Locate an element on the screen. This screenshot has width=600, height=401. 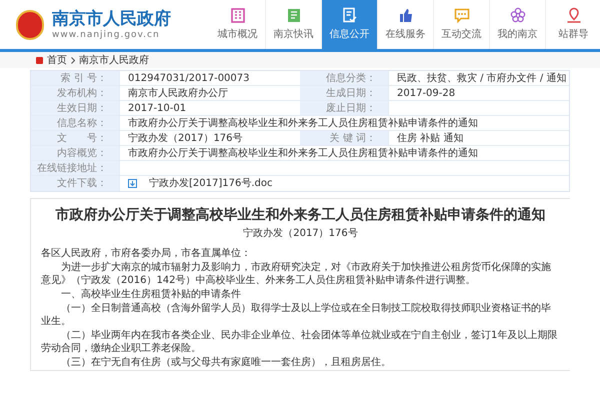
nav-tab: 信息公开 is located at coordinates (350, 24).